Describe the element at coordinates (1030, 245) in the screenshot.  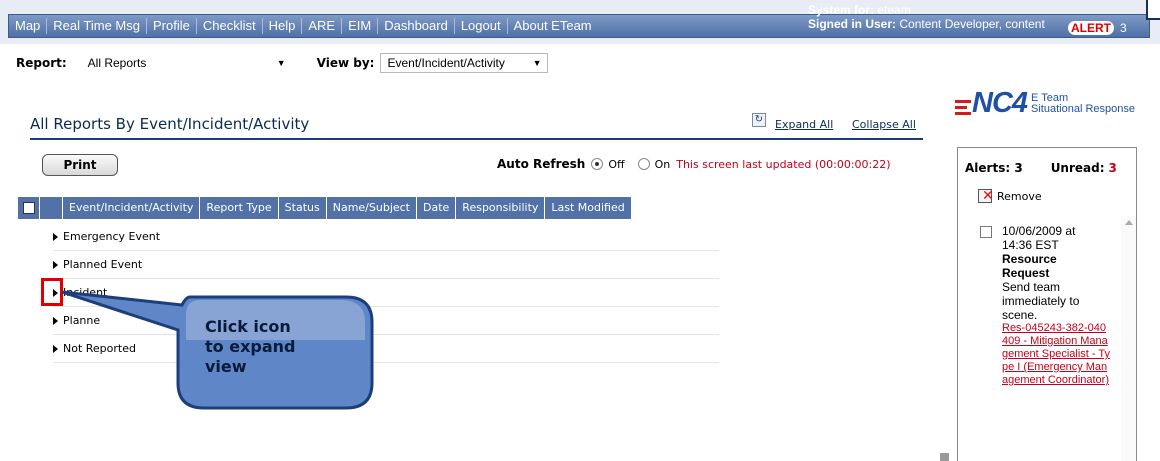
I see `alert-time: 14:36 EST` at that location.